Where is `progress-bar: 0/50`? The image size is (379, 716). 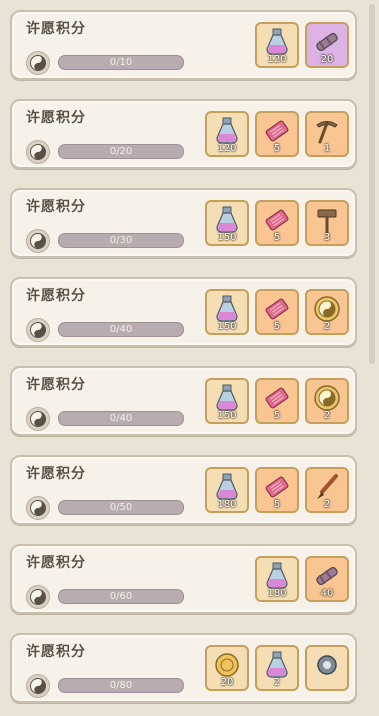
progress-bar: 0/50 is located at coordinates (121, 507).